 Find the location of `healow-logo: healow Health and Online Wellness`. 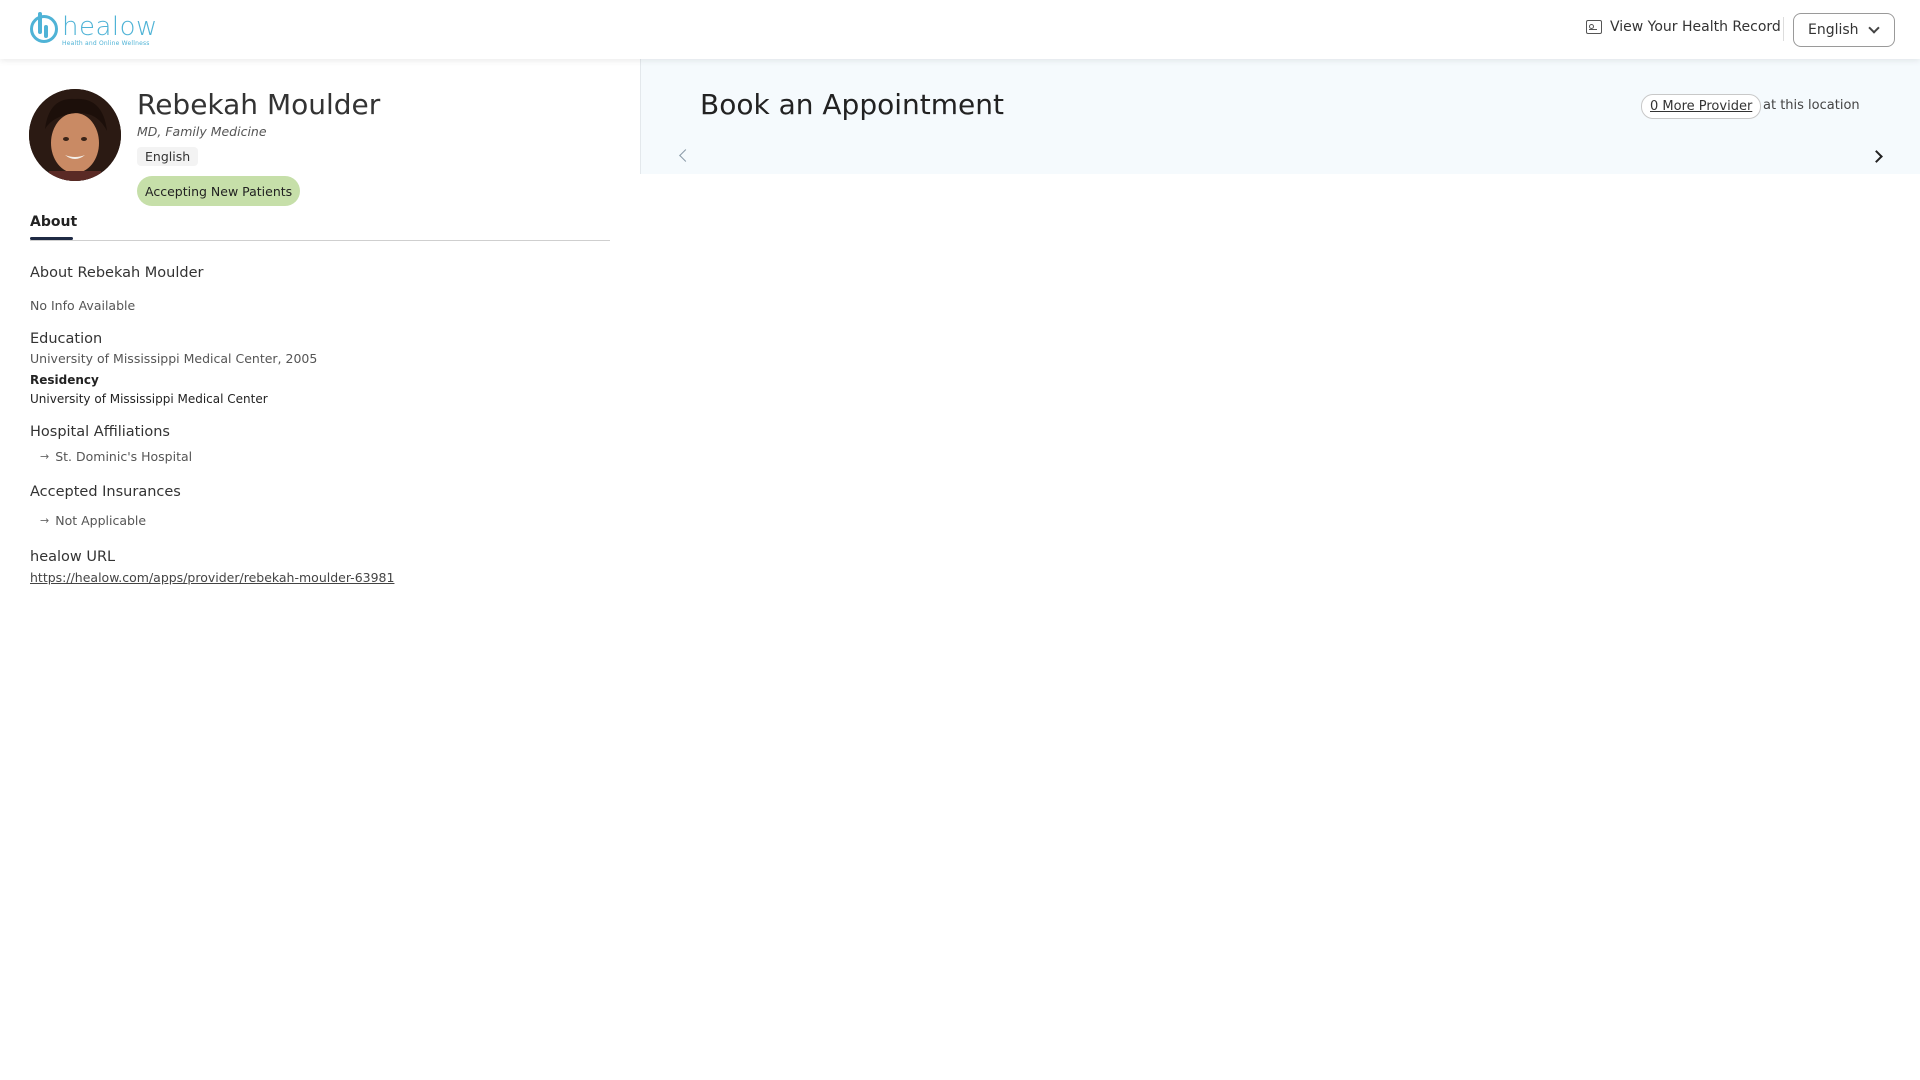

healow-logo: healow Health and Online Wellness is located at coordinates (94, 29).